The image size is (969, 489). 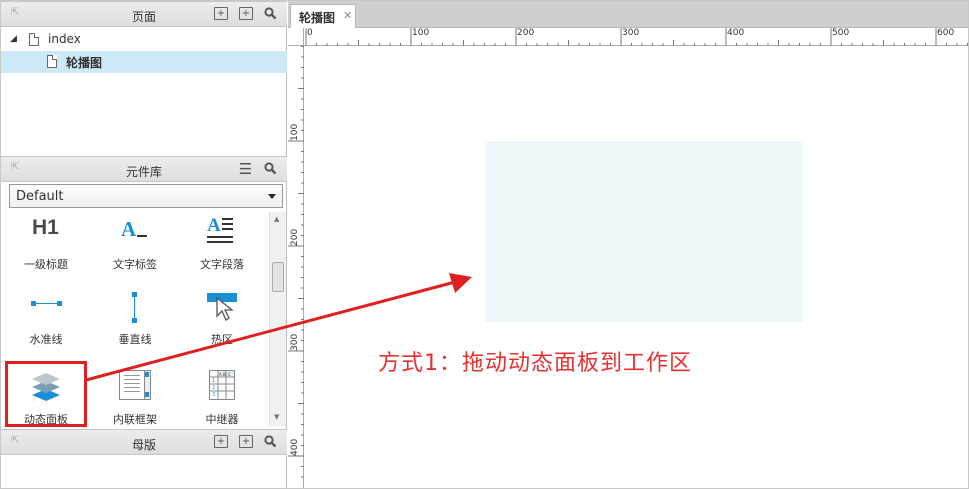 What do you see at coordinates (222, 339) in the screenshot?
I see `widget-label: 热区` at bounding box center [222, 339].